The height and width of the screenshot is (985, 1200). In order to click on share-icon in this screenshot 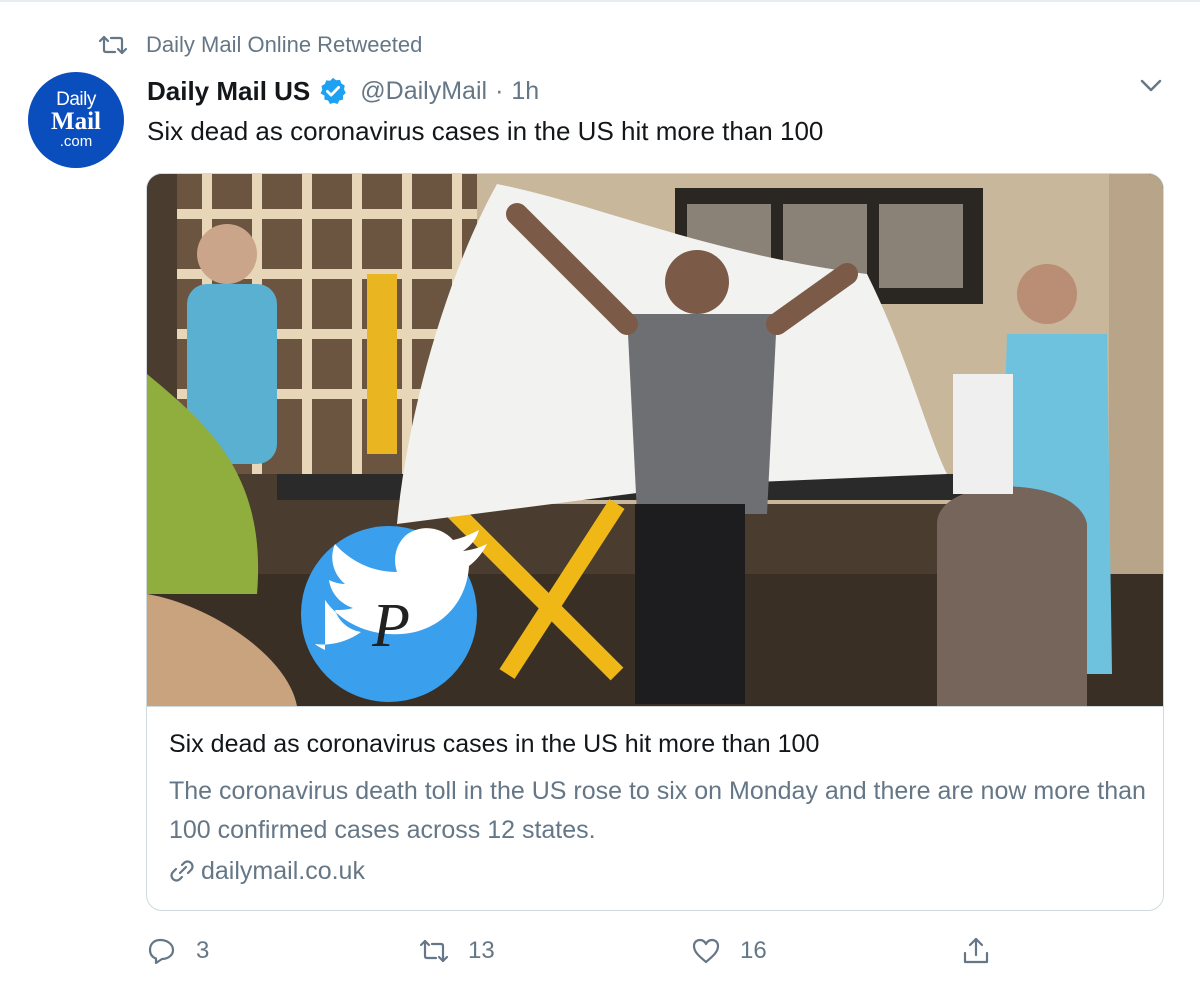, I will do `click(976, 950)`.